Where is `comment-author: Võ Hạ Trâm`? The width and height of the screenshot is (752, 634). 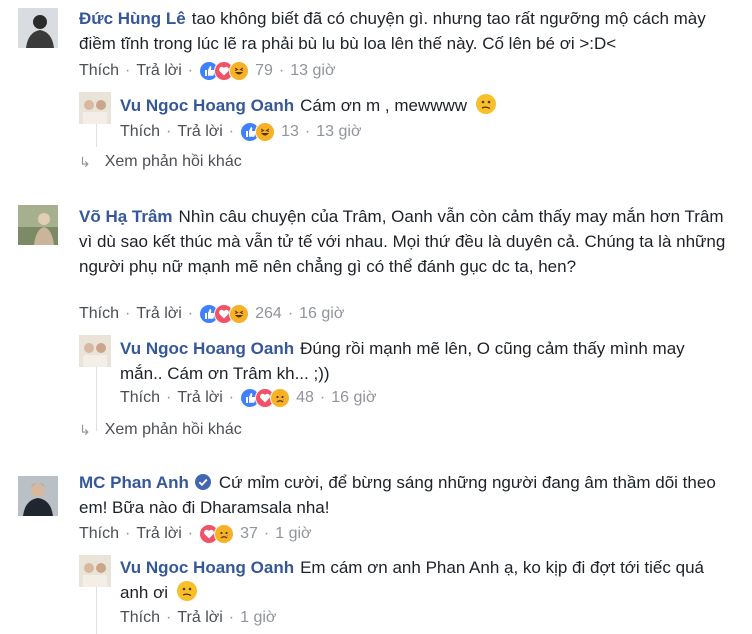 comment-author: Võ Hạ Trâm is located at coordinates (126, 216).